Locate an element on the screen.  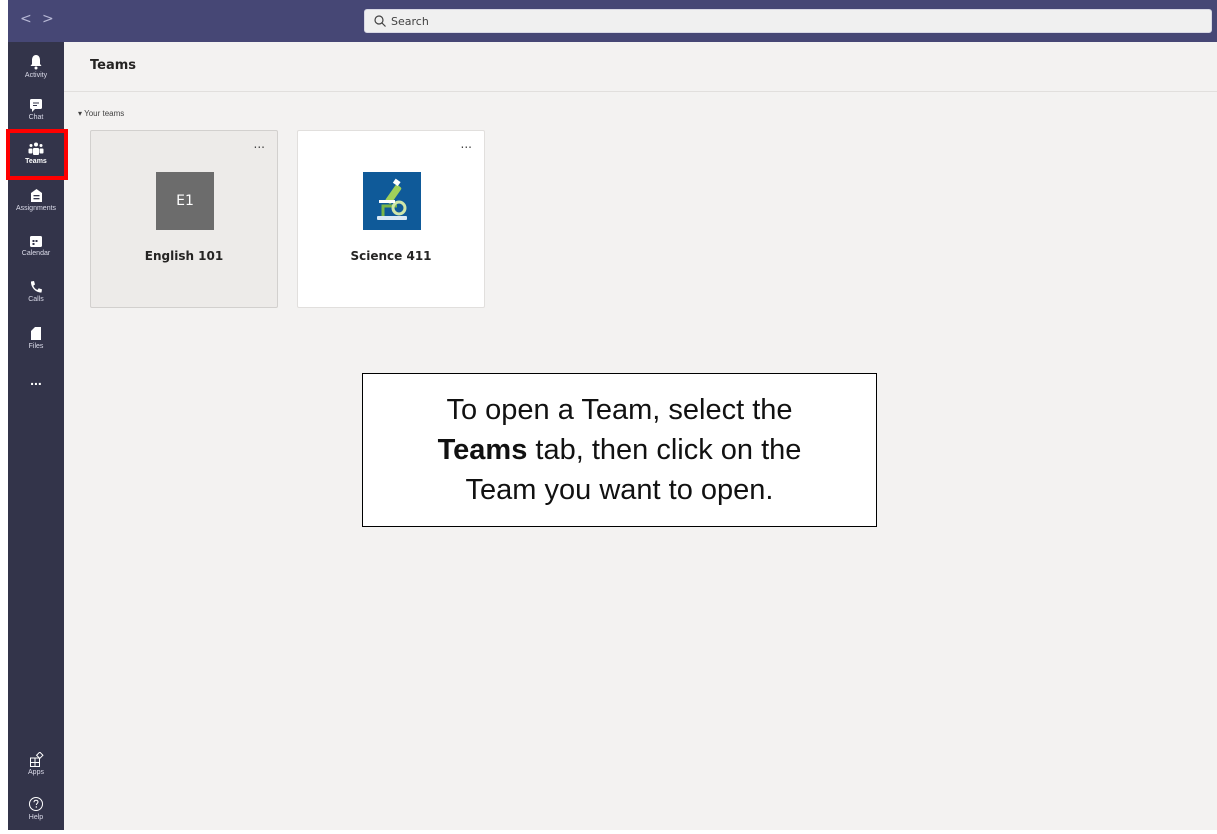
search-icon is located at coordinates (380, 21).